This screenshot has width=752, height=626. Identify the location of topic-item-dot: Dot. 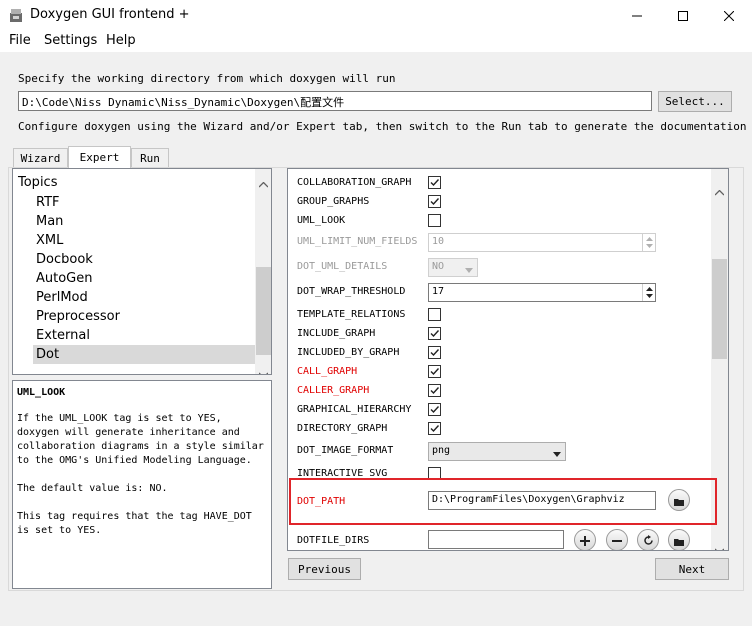
(144, 354).